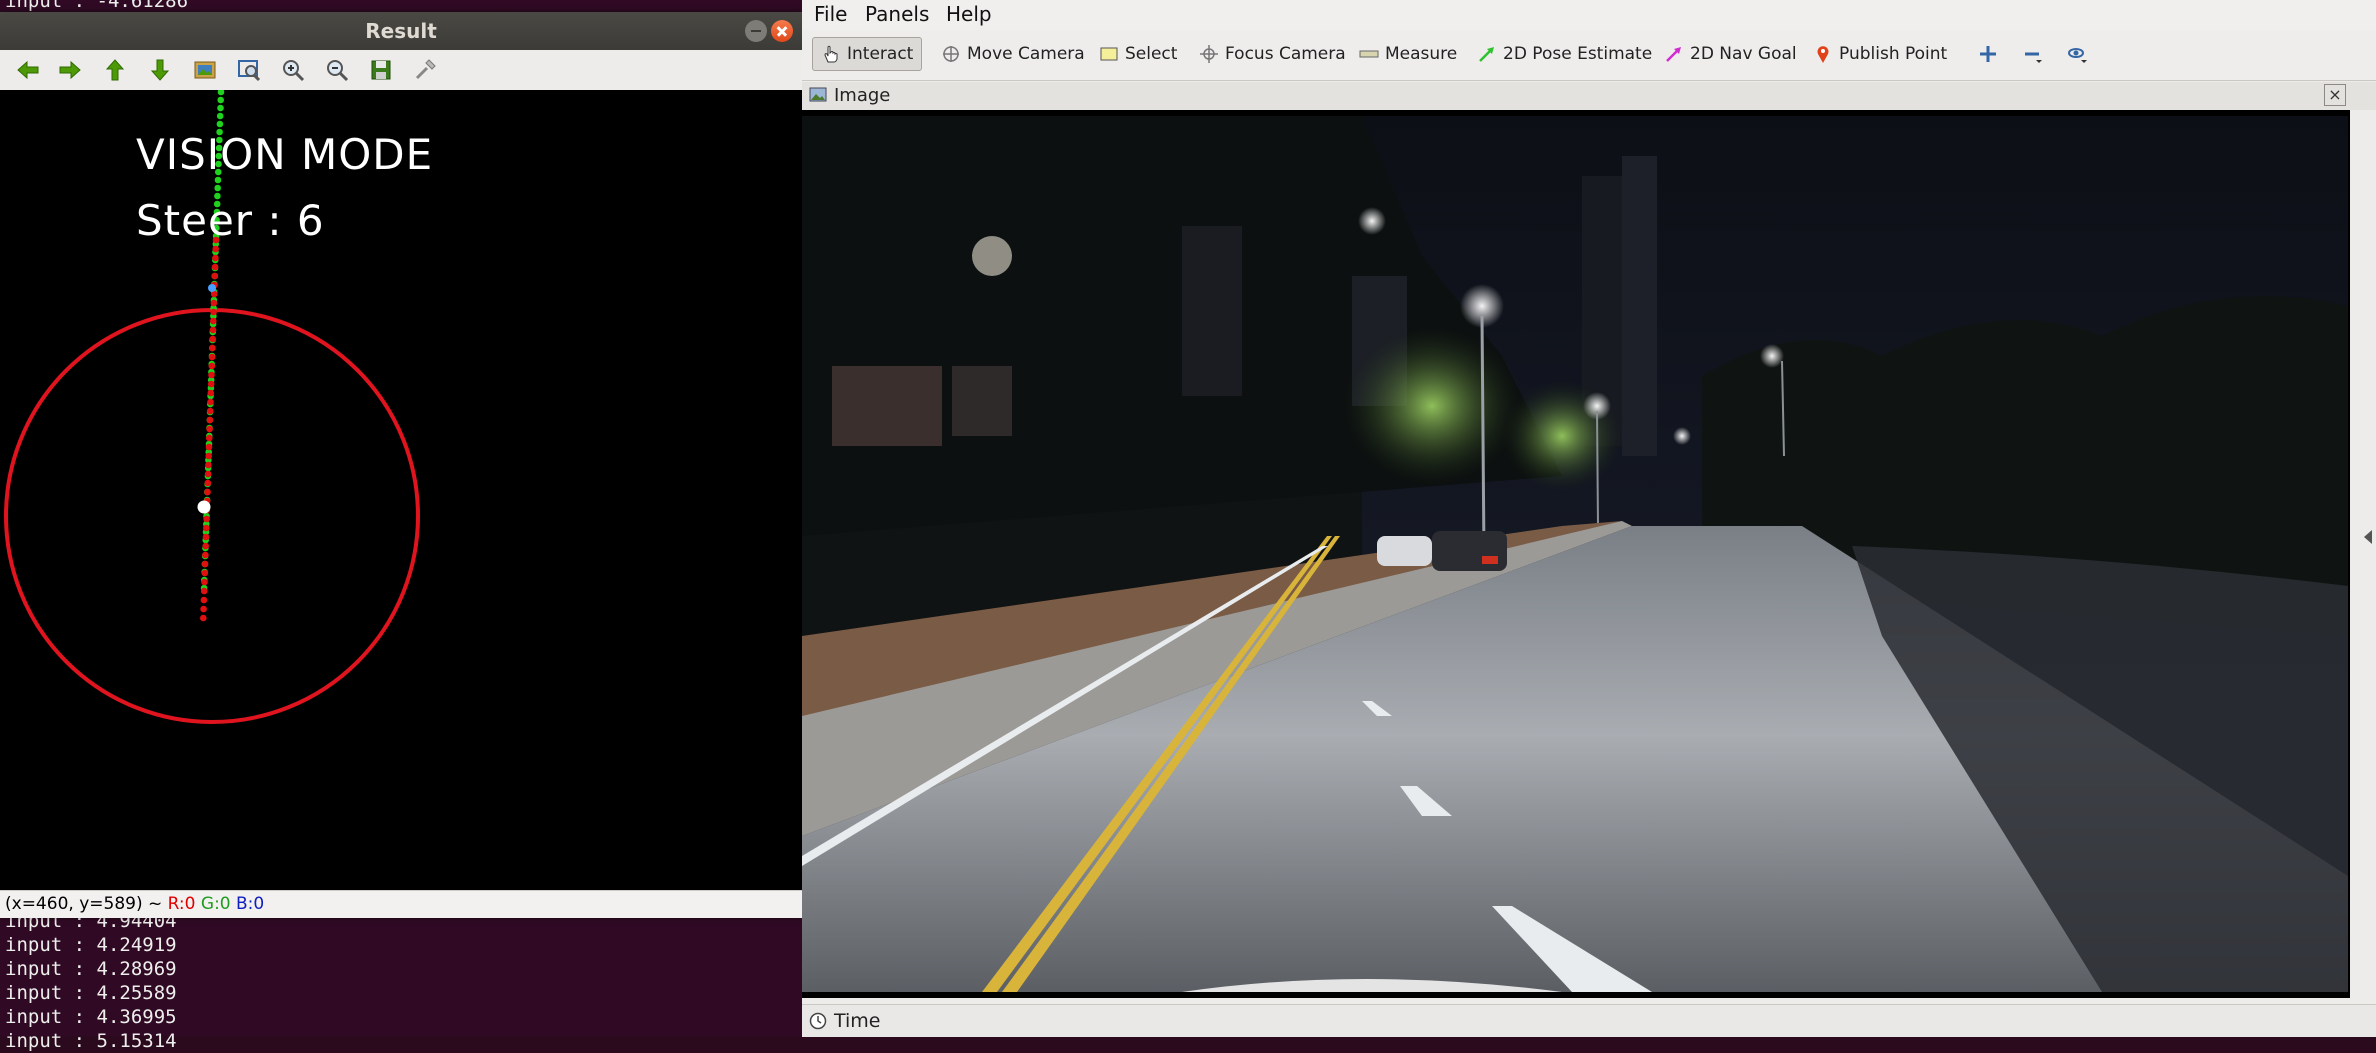  What do you see at coordinates (831, 54) in the screenshot?
I see `hand-pointer-icon` at bounding box center [831, 54].